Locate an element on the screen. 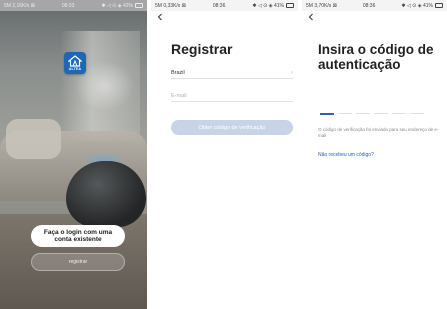 The width and height of the screenshot is (447, 309). status-network: 5M 2,16K/s ⊠ is located at coordinates (19, 5).